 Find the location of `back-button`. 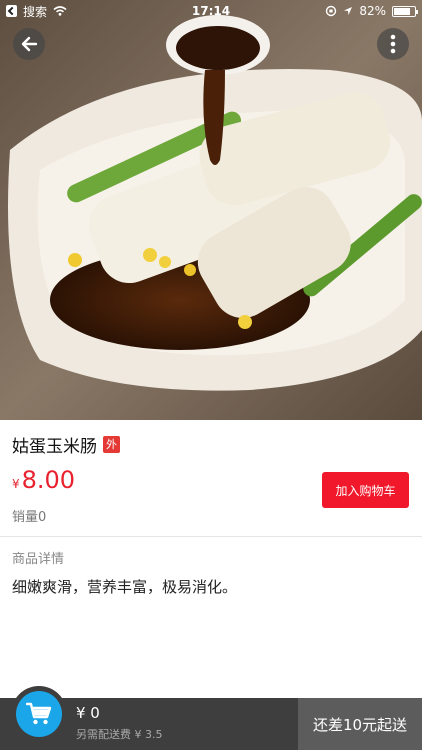

back-button is located at coordinates (29, 44).